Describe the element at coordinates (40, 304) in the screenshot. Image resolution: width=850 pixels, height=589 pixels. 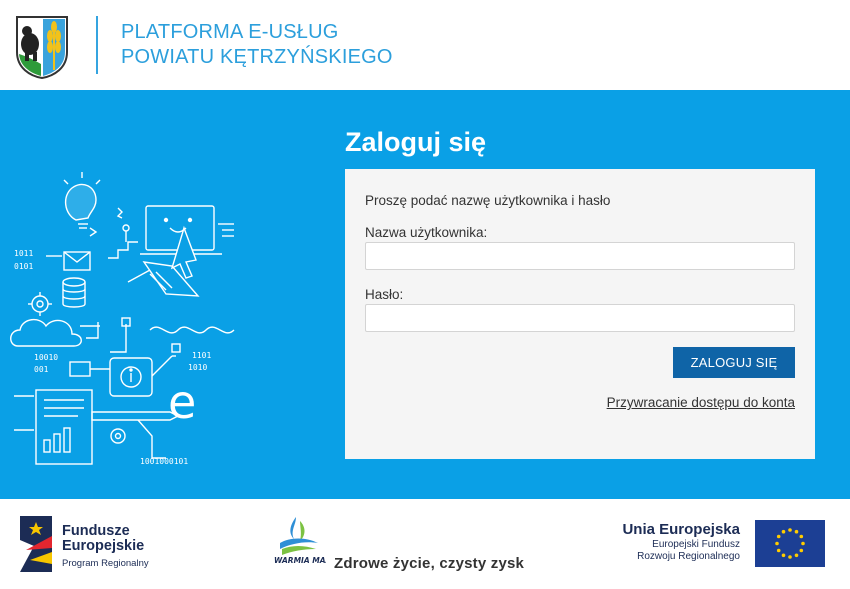
I see `gear-icon` at that location.